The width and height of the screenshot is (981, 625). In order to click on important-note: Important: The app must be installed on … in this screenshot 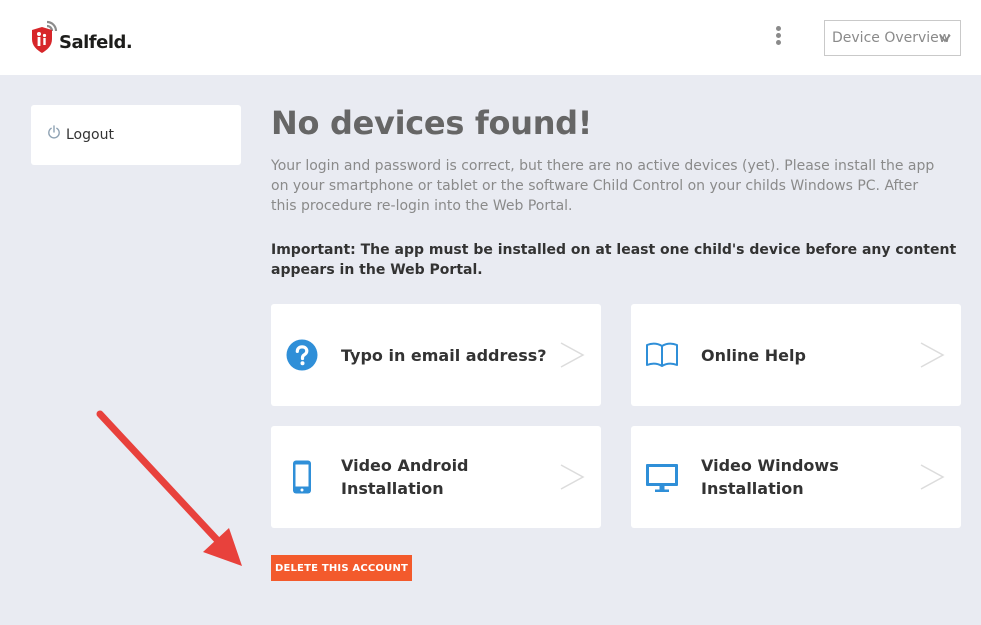, I will do `click(614, 260)`.